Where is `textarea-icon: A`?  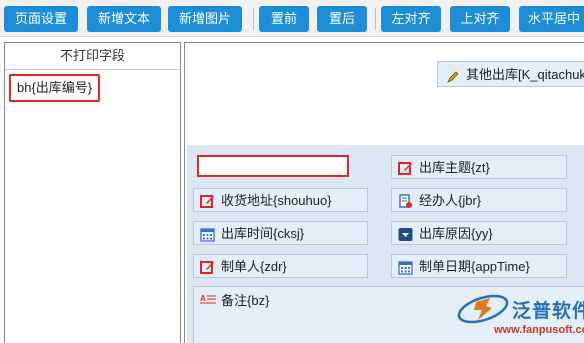 textarea-icon: A is located at coordinates (208, 299).